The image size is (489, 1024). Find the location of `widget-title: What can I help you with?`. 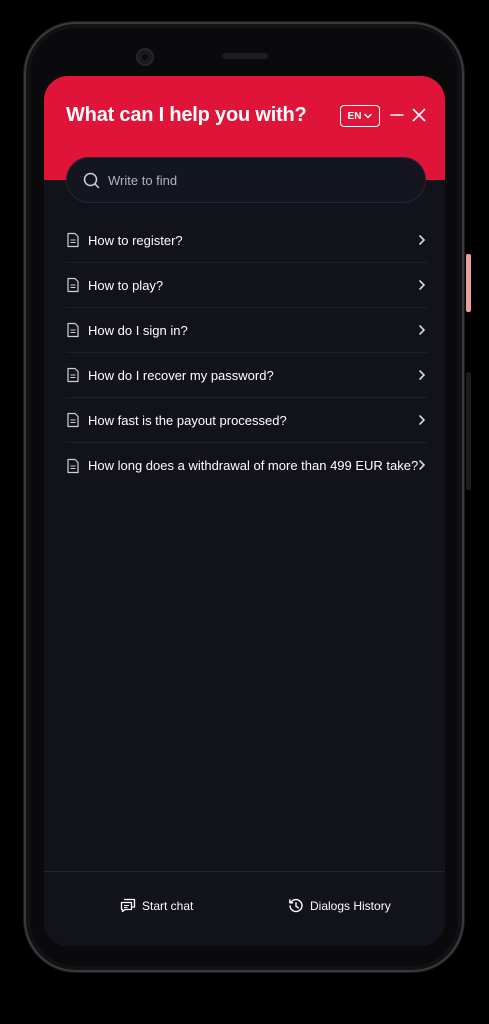

widget-title: What can I help you with? is located at coordinates (186, 115).